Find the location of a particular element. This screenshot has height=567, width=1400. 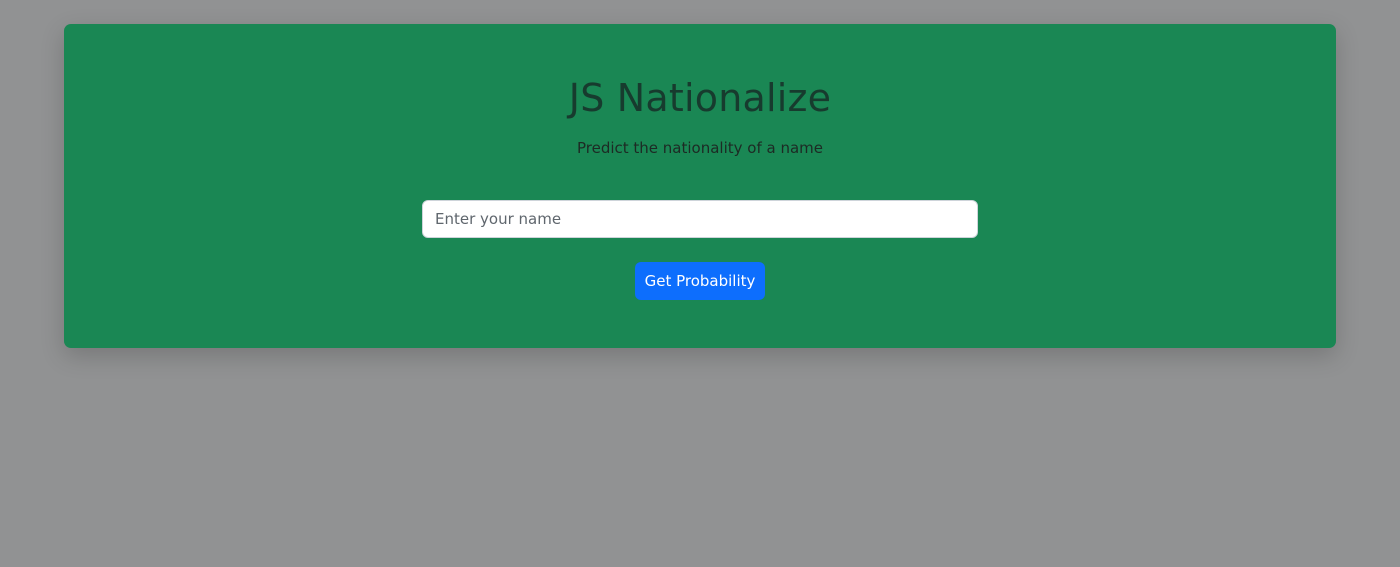

page-title: JS Nationalize is located at coordinates (700, 98).